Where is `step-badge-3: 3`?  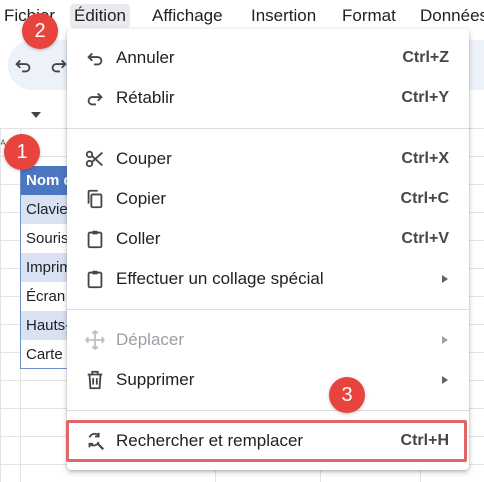 step-badge-3: 3 is located at coordinates (347, 395).